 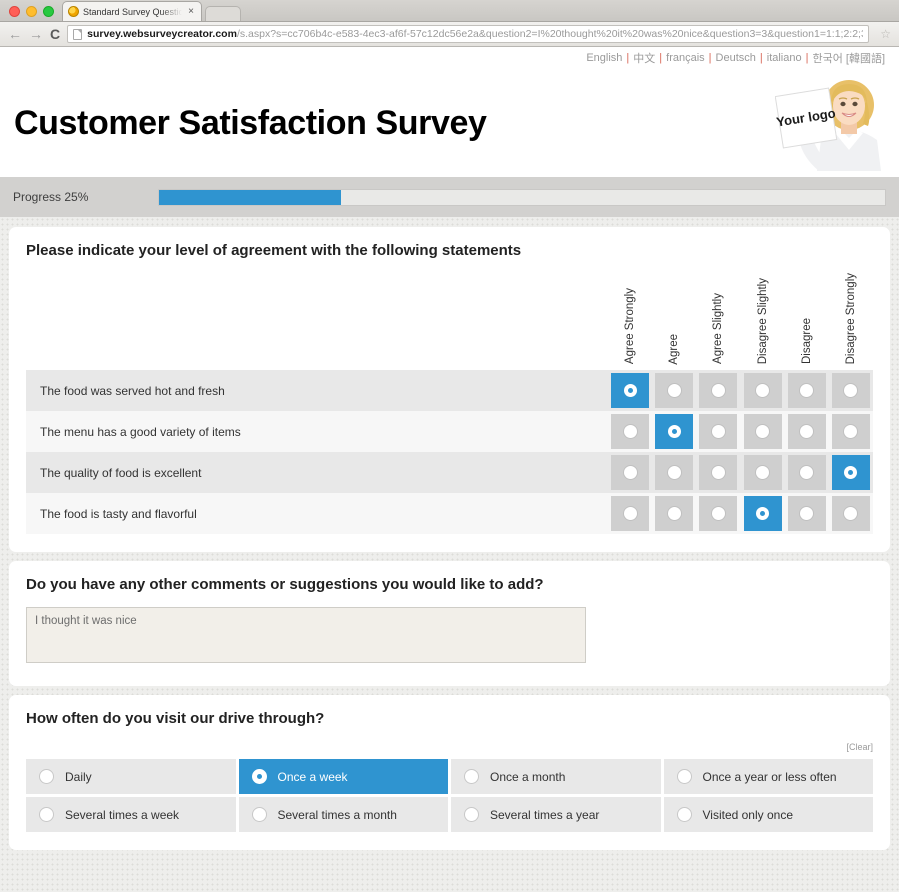 What do you see at coordinates (48, 11) in the screenshot?
I see `maximize-window-icon` at bounding box center [48, 11].